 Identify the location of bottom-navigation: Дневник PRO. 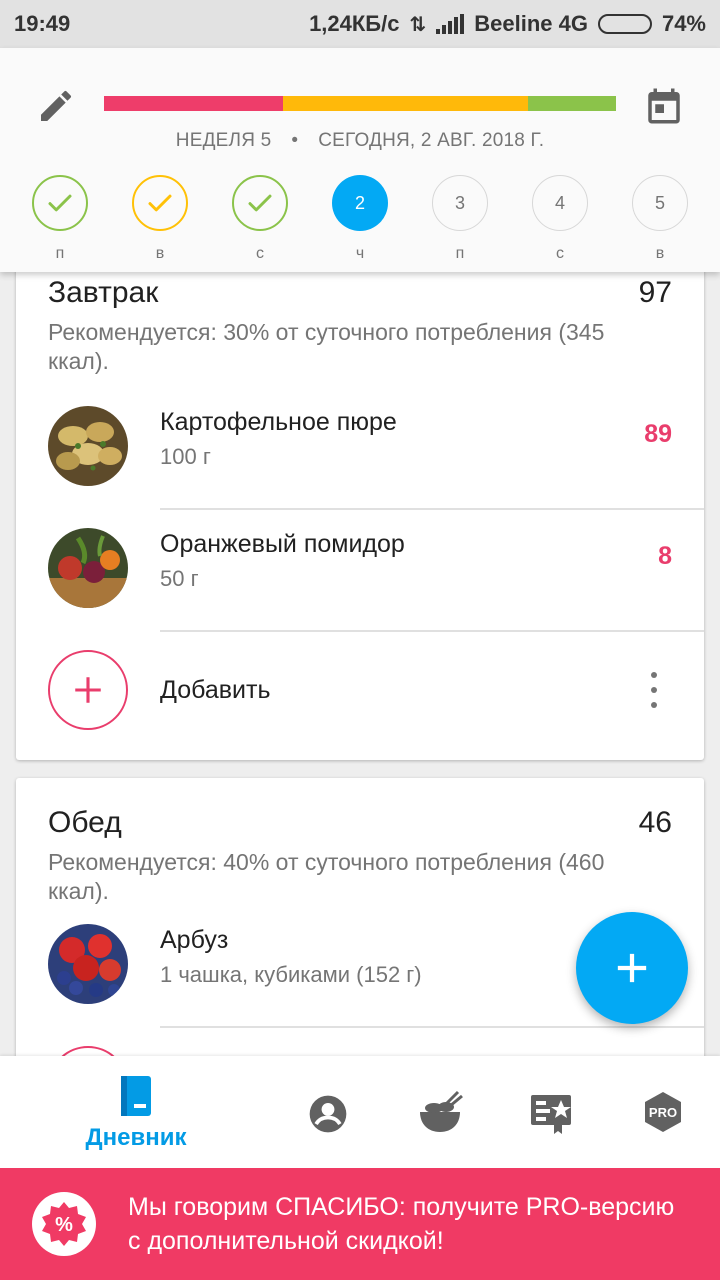
(360, 1112).